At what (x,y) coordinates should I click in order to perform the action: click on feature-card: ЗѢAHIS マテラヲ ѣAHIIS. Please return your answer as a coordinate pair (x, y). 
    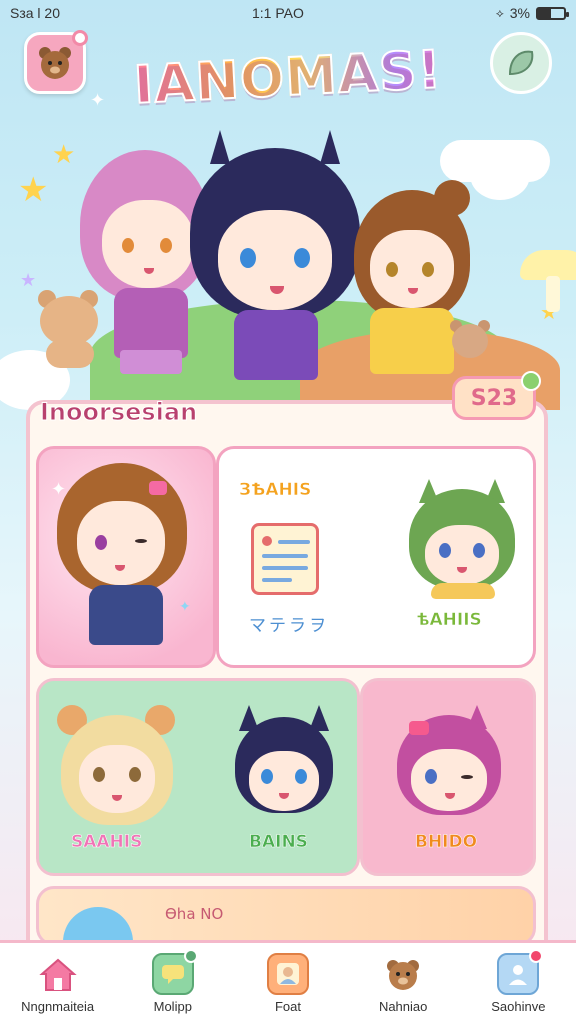
    Looking at the image, I should click on (376, 557).